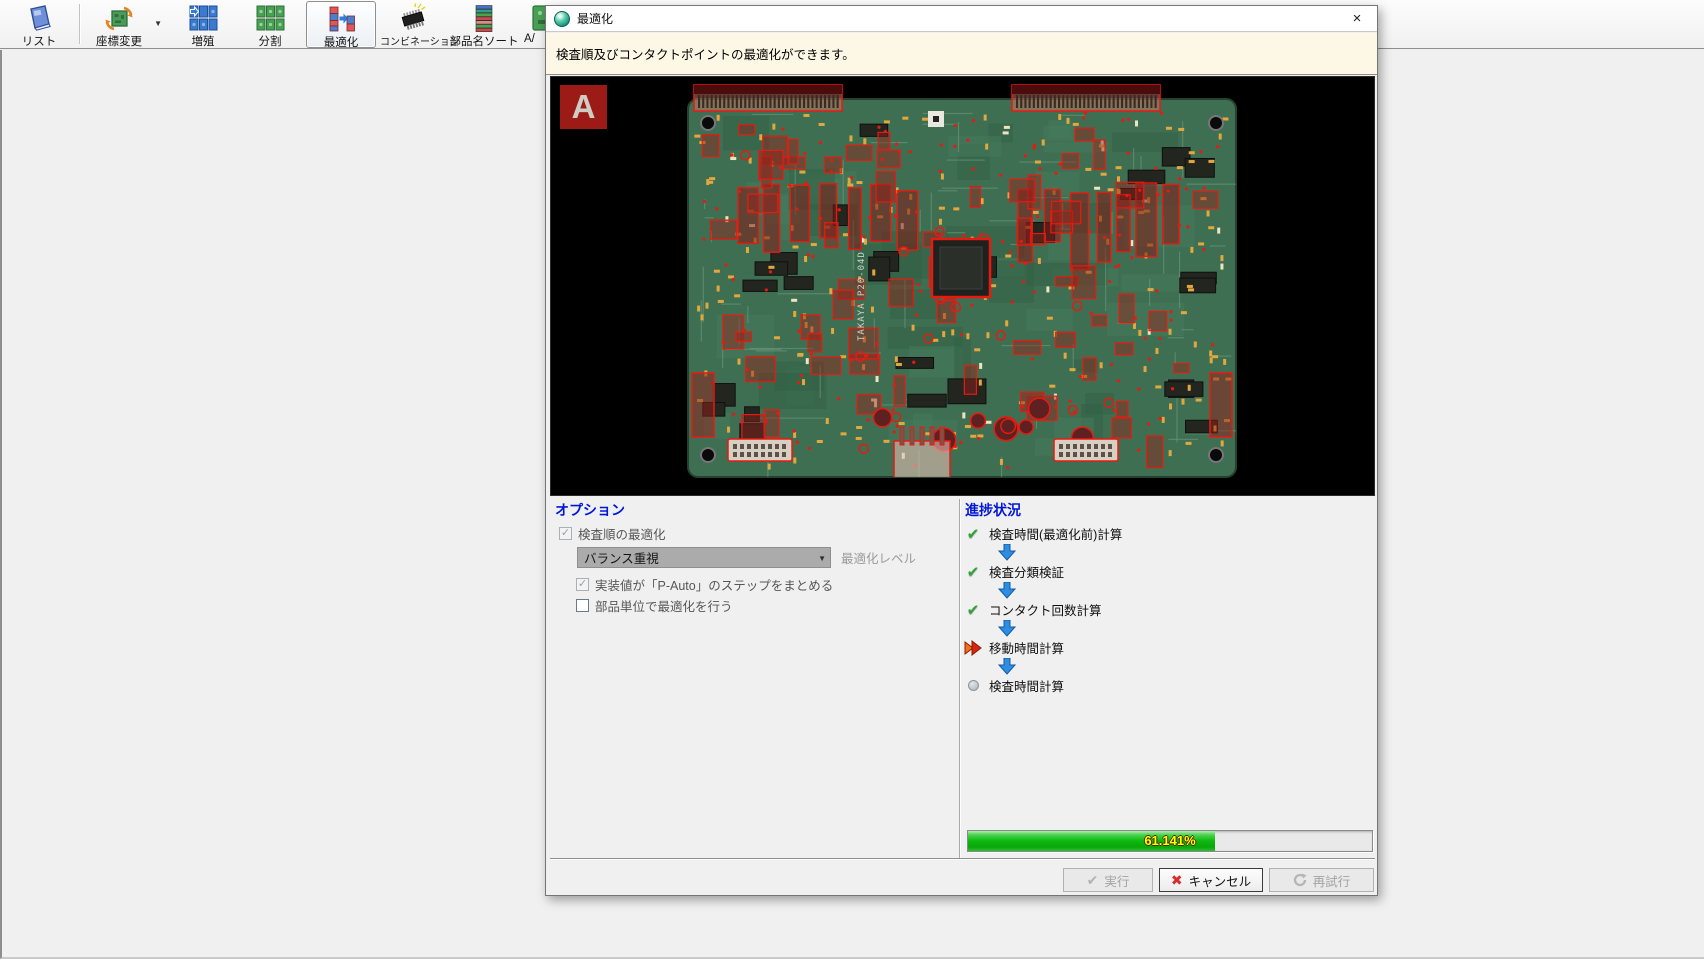  Describe the element at coordinates (484, 42) in the screenshot. I see `toolbar-label: 部品名ソート` at that location.